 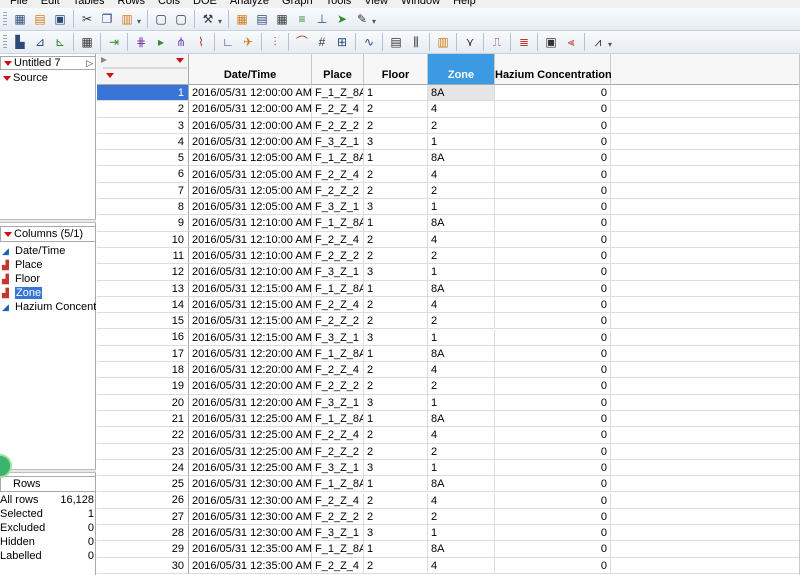 I want to click on row-number: 10, so click(x=143, y=239).